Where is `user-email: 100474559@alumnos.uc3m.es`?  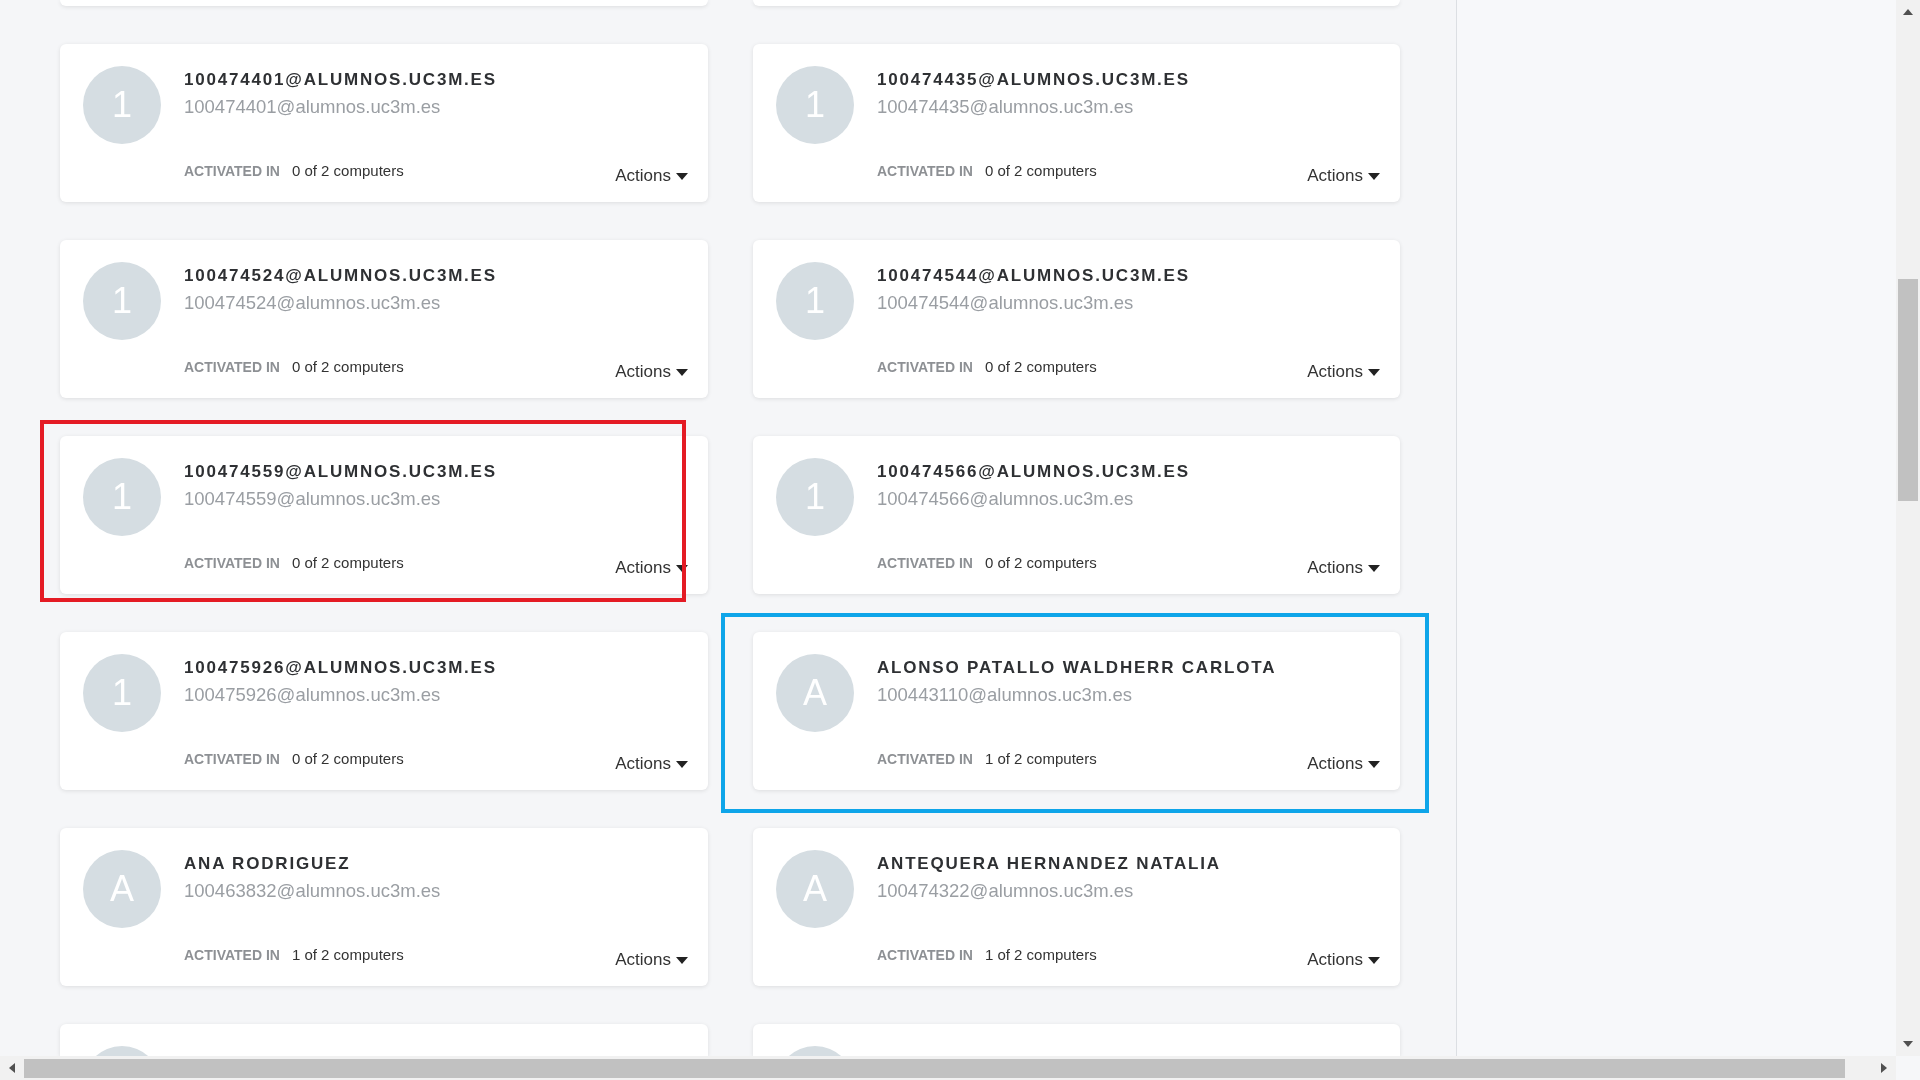
user-email: 100474559@alumnos.uc3m.es is located at coordinates (313, 499).